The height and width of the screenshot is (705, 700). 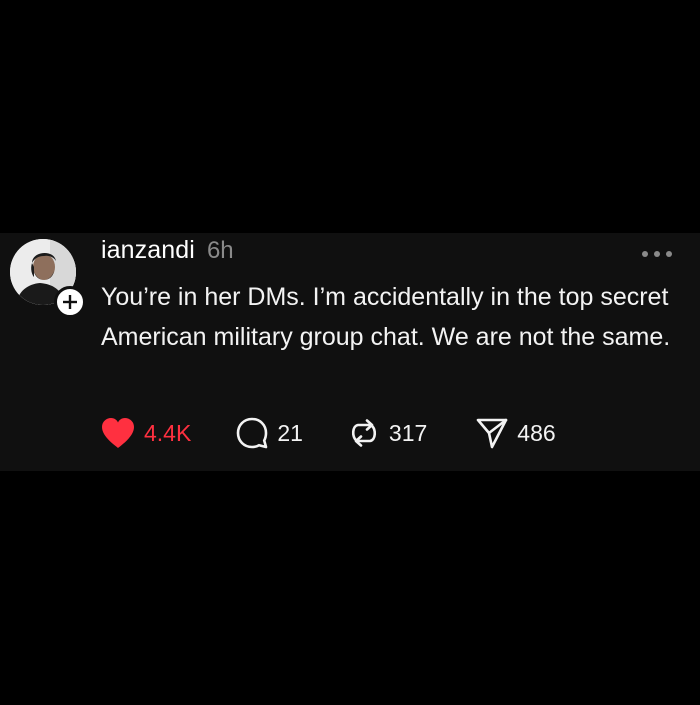 I want to click on timestamp: 6h, so click(x=220, y=250).